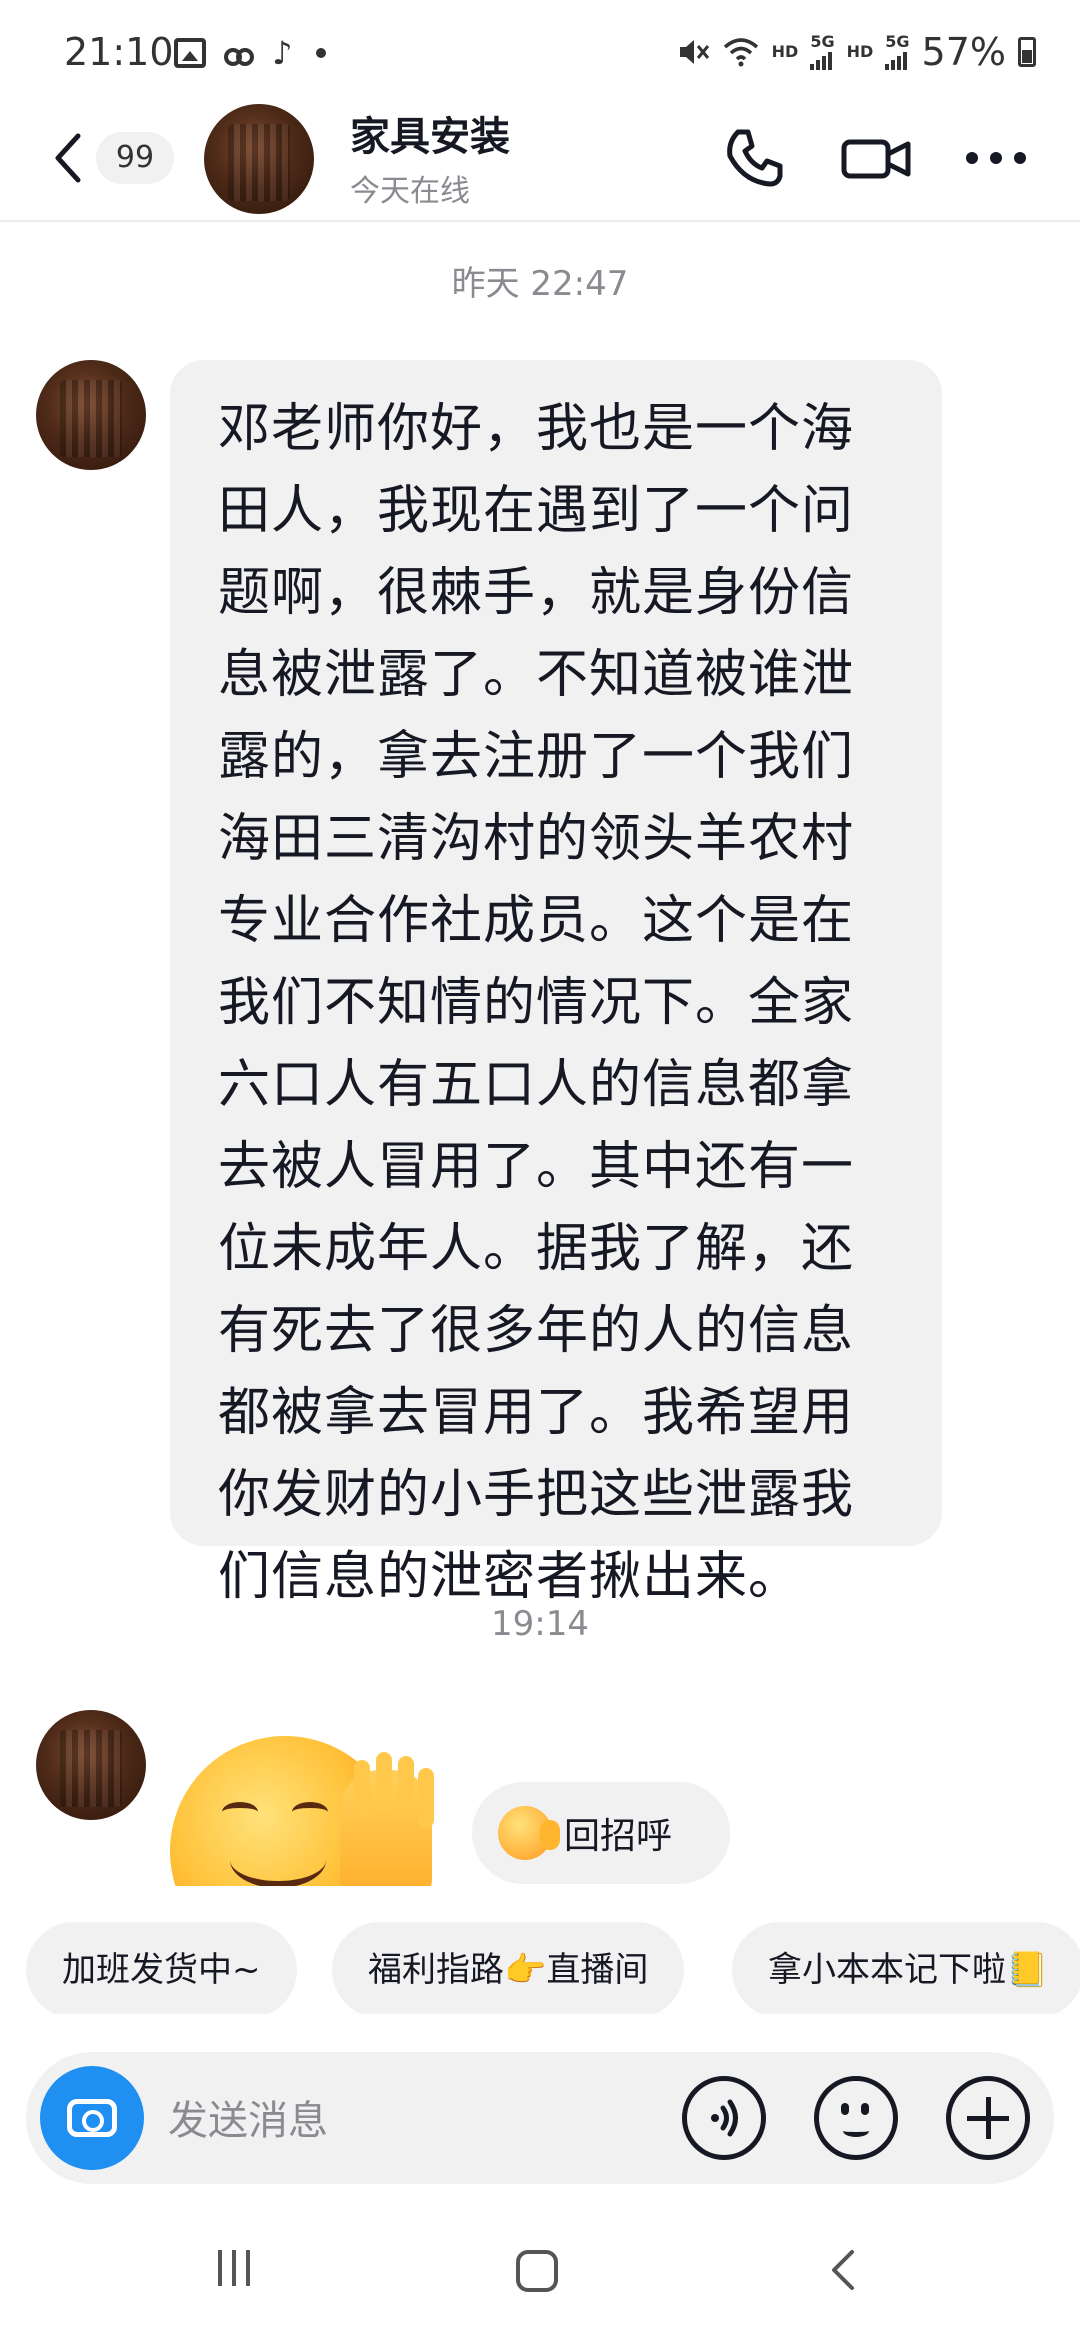  I want to click on battery-icon, so click(1027, 52).